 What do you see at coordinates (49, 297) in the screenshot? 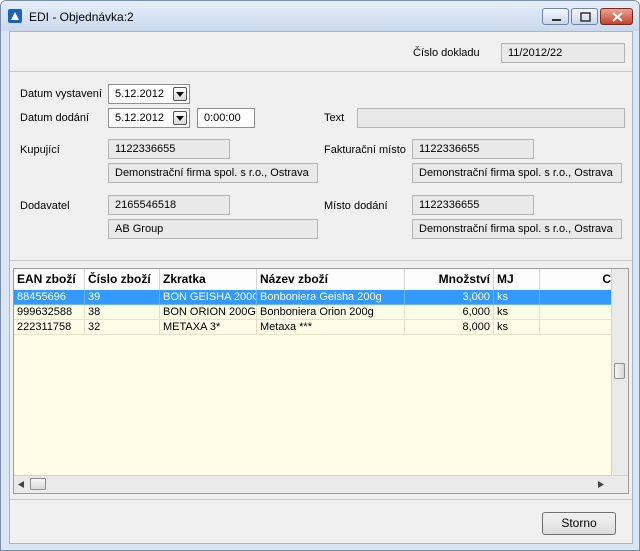
I see `cell-ean: 88455696` at bounding box center [49, 297].